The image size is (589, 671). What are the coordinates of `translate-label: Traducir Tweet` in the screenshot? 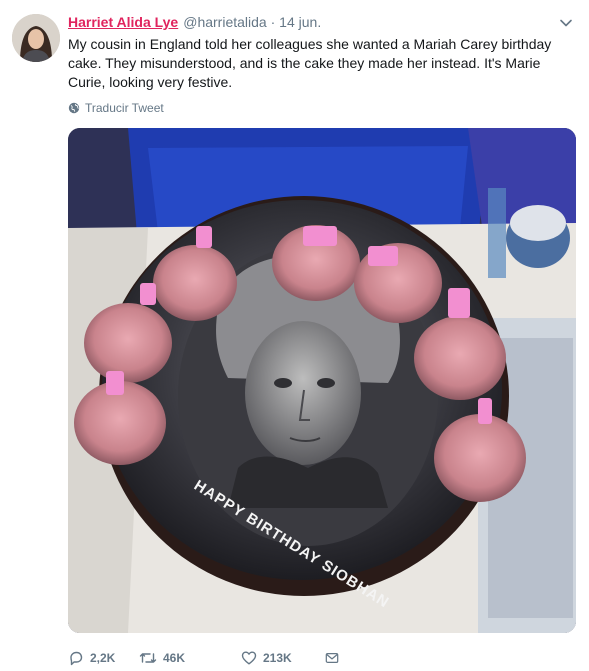 It's located at (124, 108).